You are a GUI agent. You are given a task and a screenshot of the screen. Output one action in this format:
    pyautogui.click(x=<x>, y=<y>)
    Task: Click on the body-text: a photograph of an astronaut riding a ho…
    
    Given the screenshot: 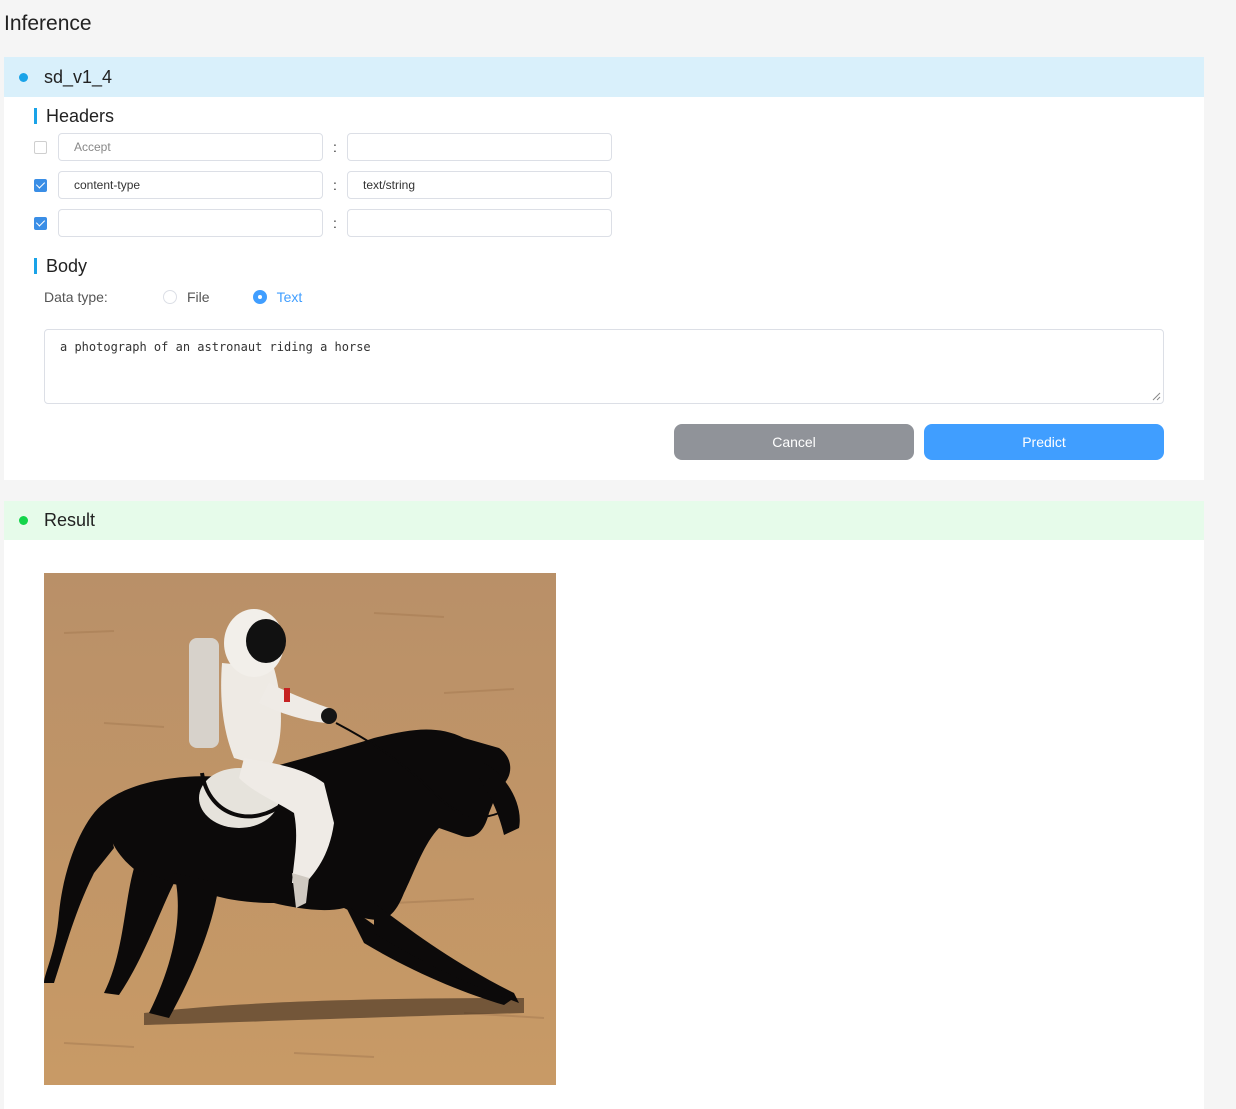 What is the action you would take?
    pyautogui.click(x=215, y=347)
    